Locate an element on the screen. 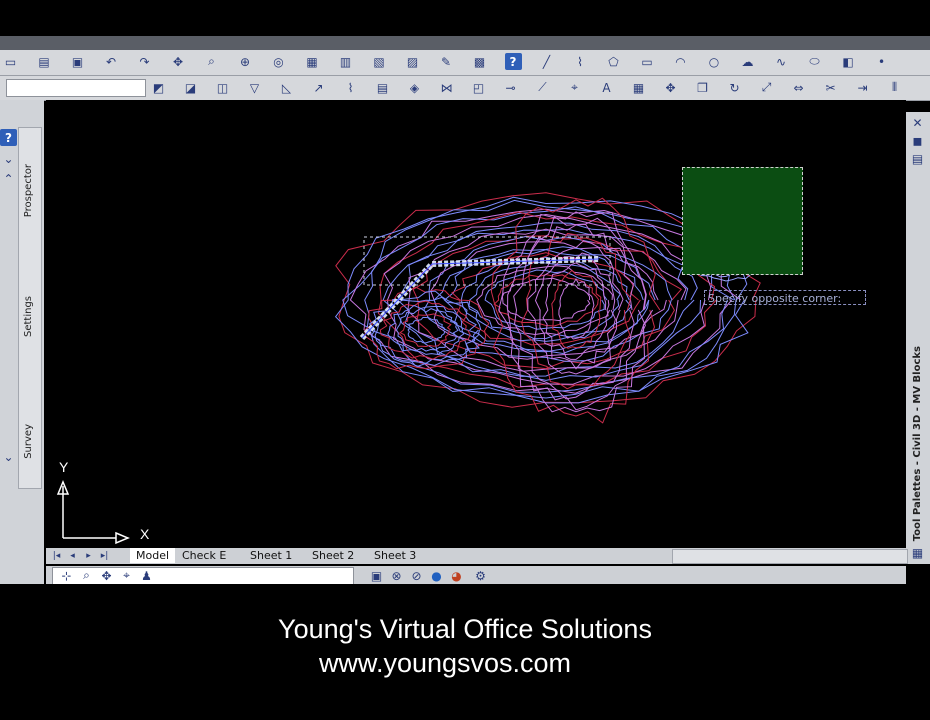 The width and height of the screenshot is (930, 720). shaded-icon: ● is located at coordinates (436, 575).